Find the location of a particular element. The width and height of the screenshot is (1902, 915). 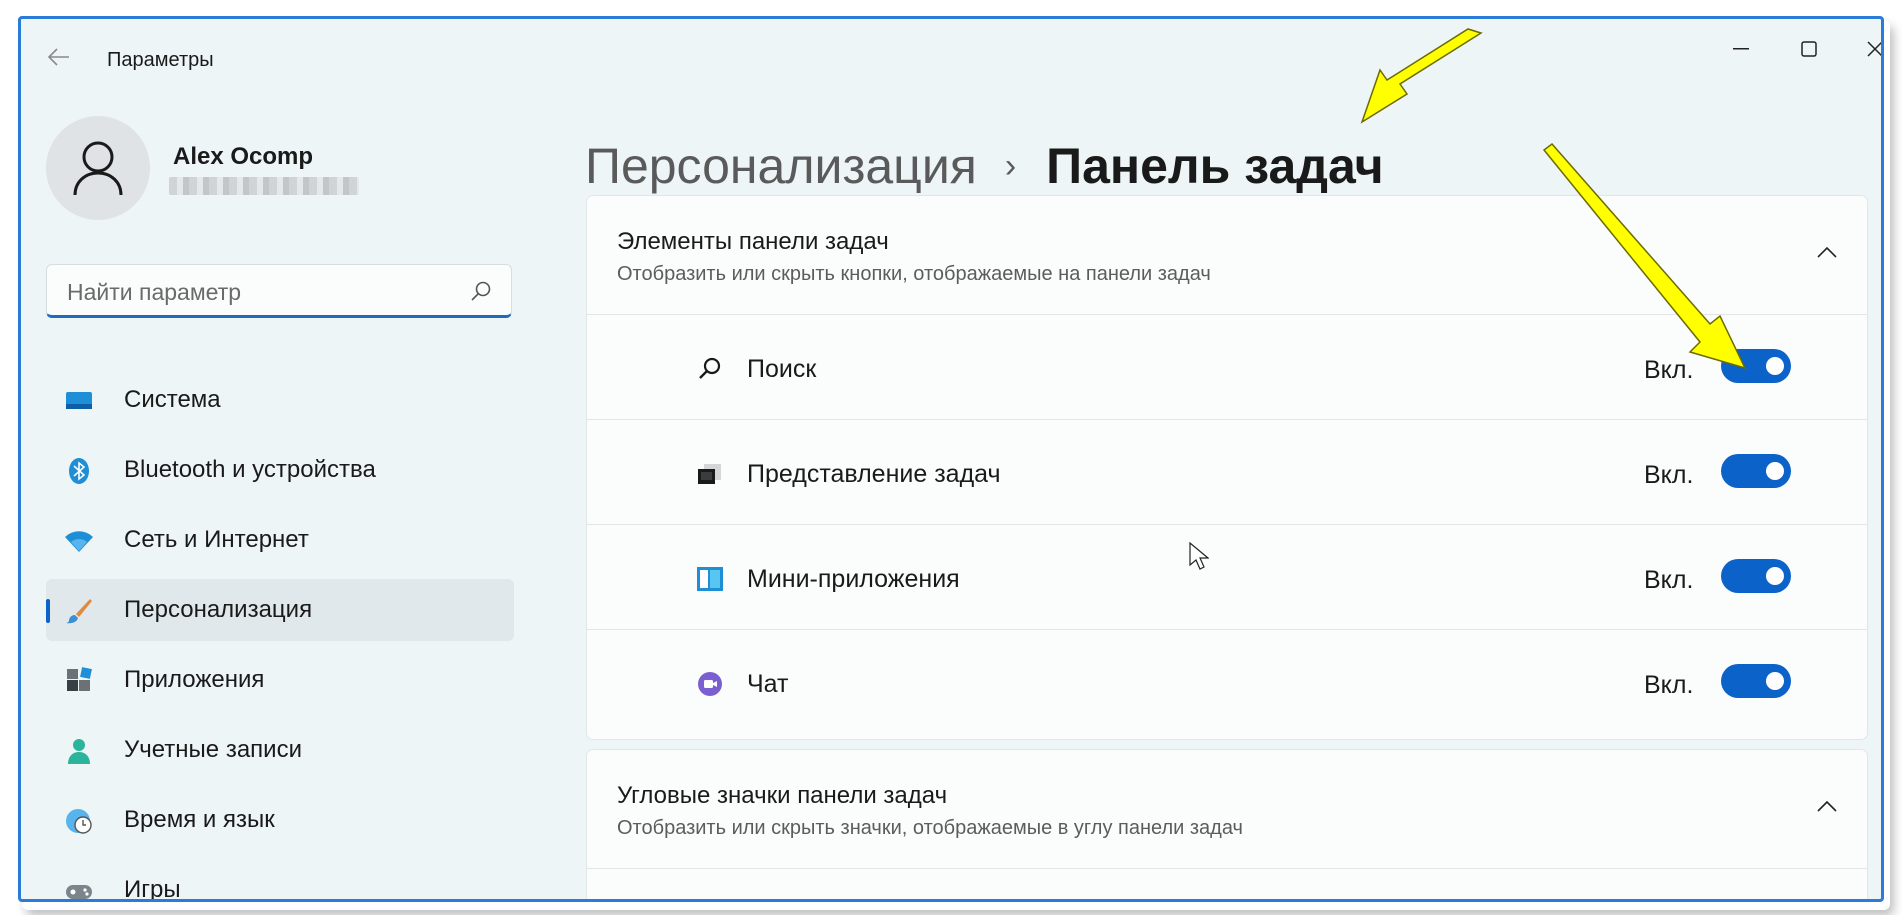

back-button is located at coordinates (59, 57).